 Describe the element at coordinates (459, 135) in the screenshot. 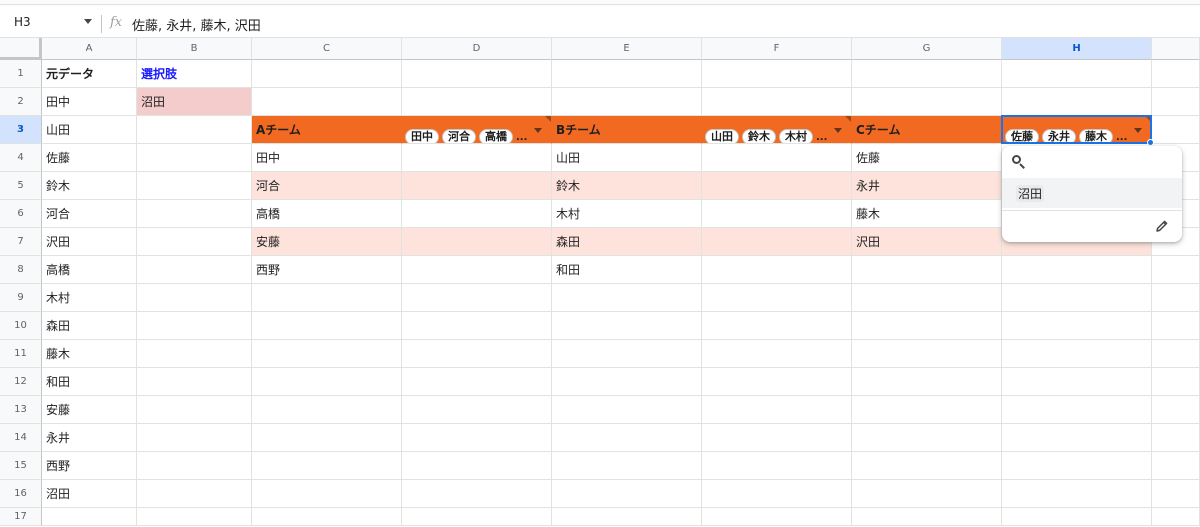

I see `name-chip: 河合` at that location.